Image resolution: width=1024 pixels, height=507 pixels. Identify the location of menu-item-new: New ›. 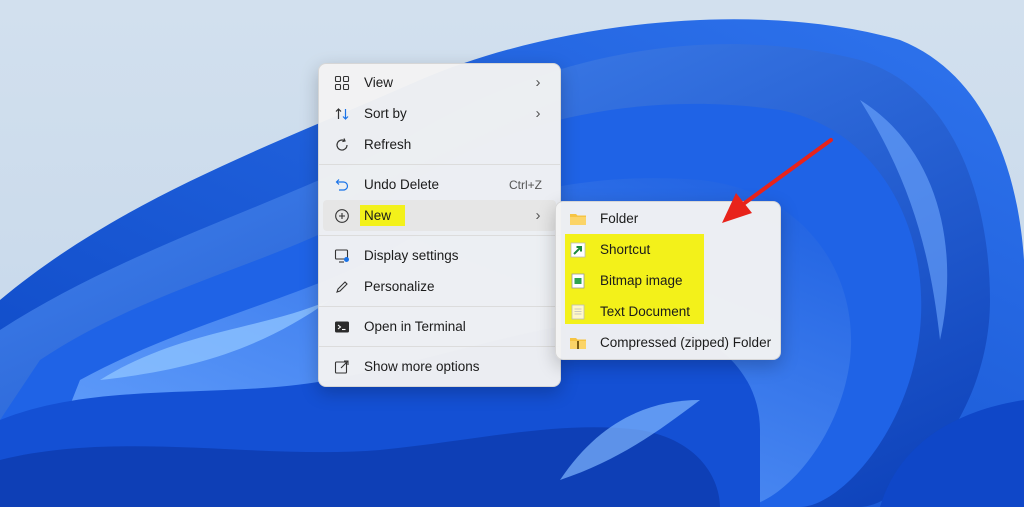
(439, 215).